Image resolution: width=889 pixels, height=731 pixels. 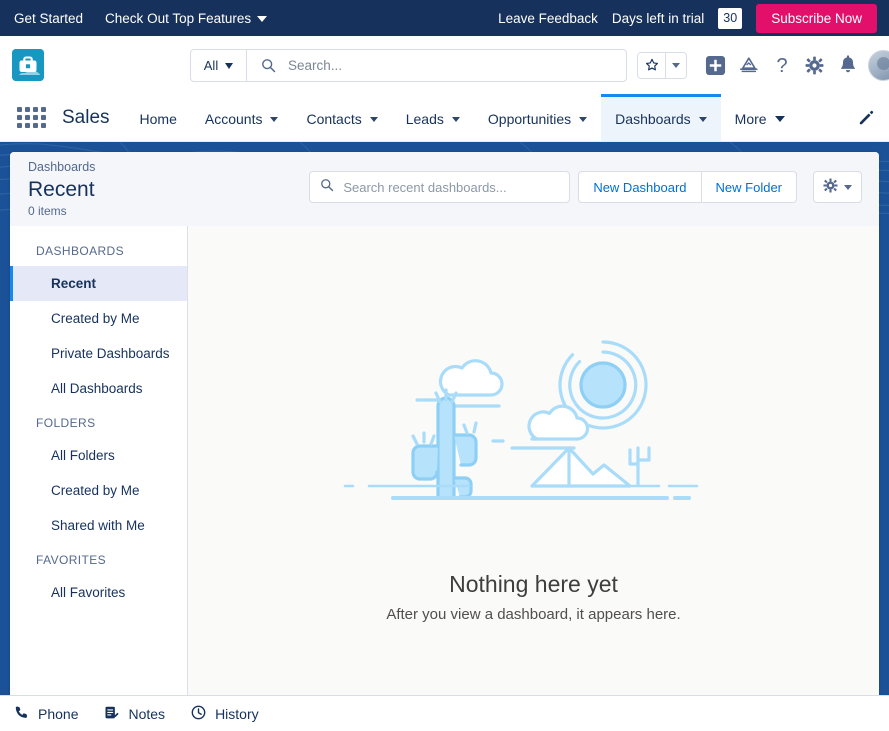 I want to click on new-folder-button: New Folder, so click(x=749, y=187).